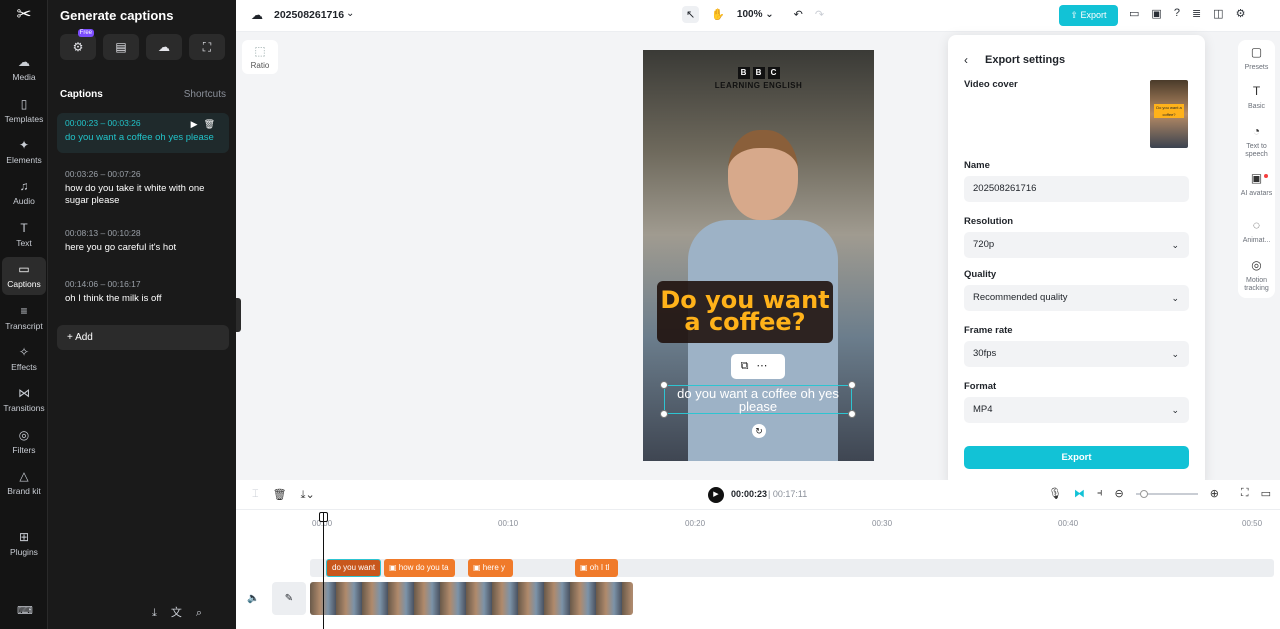  I want to click on zoom-out-icon: ⊖, so click(1118, 493).